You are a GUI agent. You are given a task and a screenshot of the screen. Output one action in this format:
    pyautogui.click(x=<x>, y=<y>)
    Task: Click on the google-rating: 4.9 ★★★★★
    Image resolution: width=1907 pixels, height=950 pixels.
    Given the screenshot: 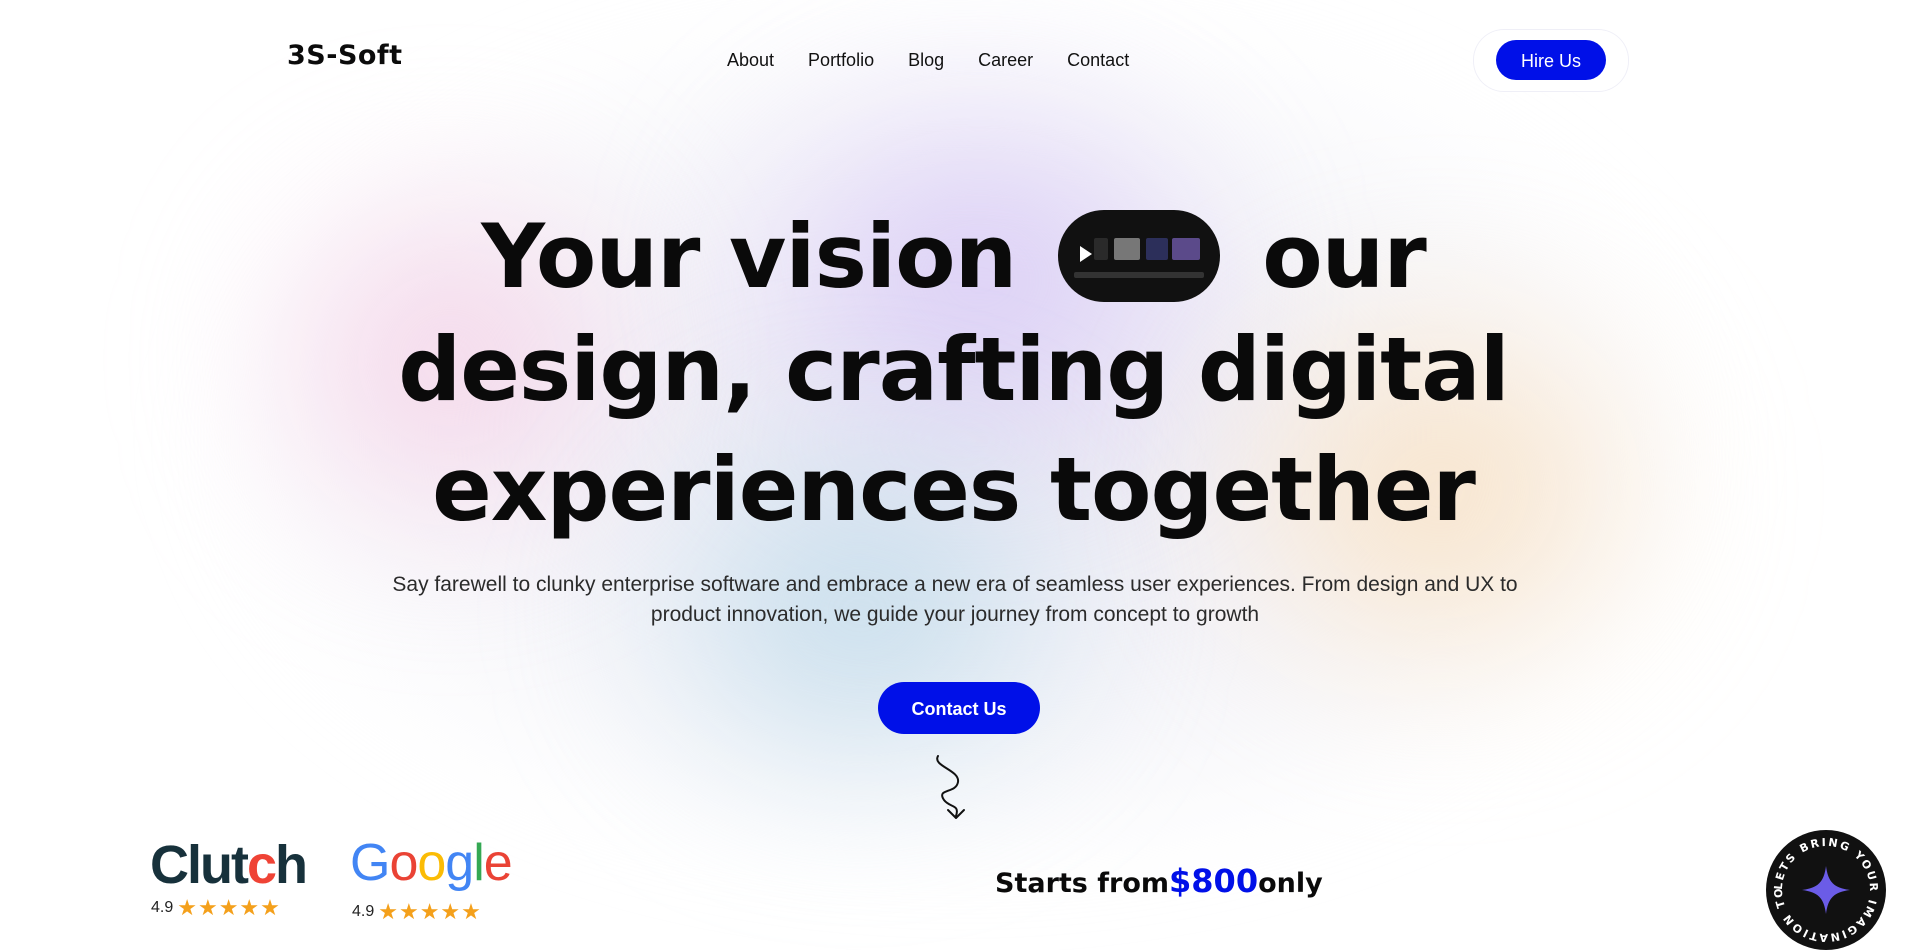 What is the action you would take?
    pyautogui.click(x=417, y=912)
    